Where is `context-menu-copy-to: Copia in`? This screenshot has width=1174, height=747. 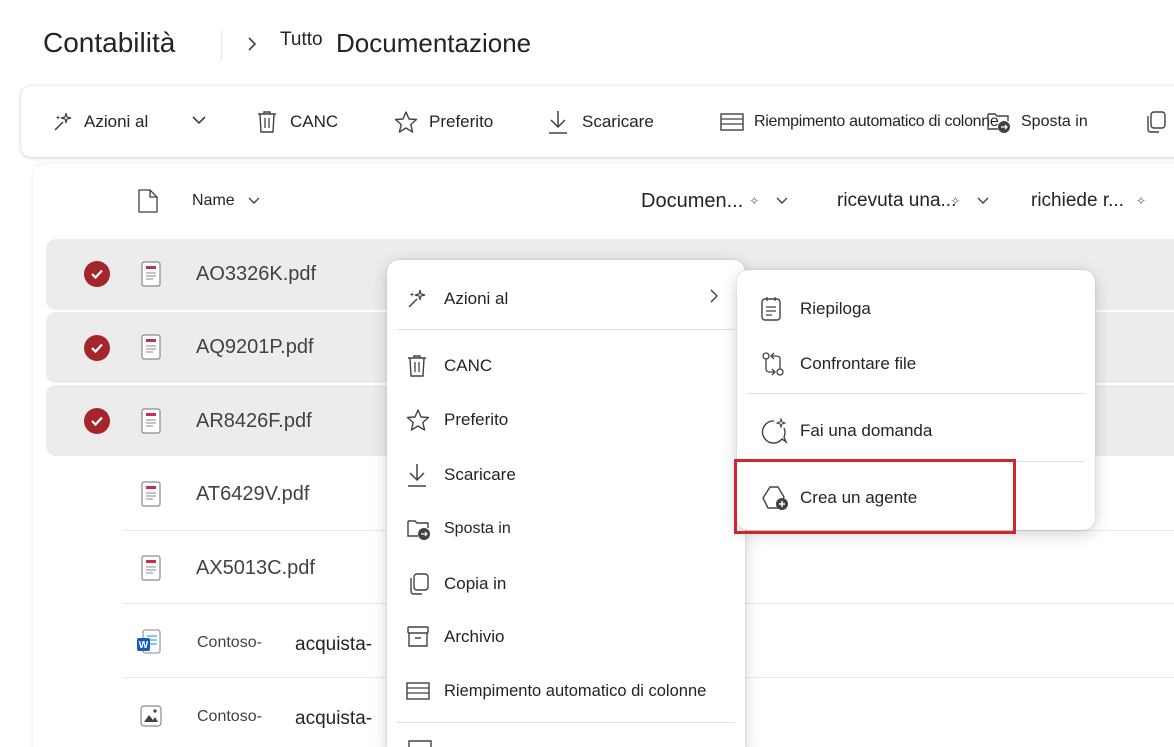 context-menu-copy-to: Copia in is located at coordinates (456, 584).